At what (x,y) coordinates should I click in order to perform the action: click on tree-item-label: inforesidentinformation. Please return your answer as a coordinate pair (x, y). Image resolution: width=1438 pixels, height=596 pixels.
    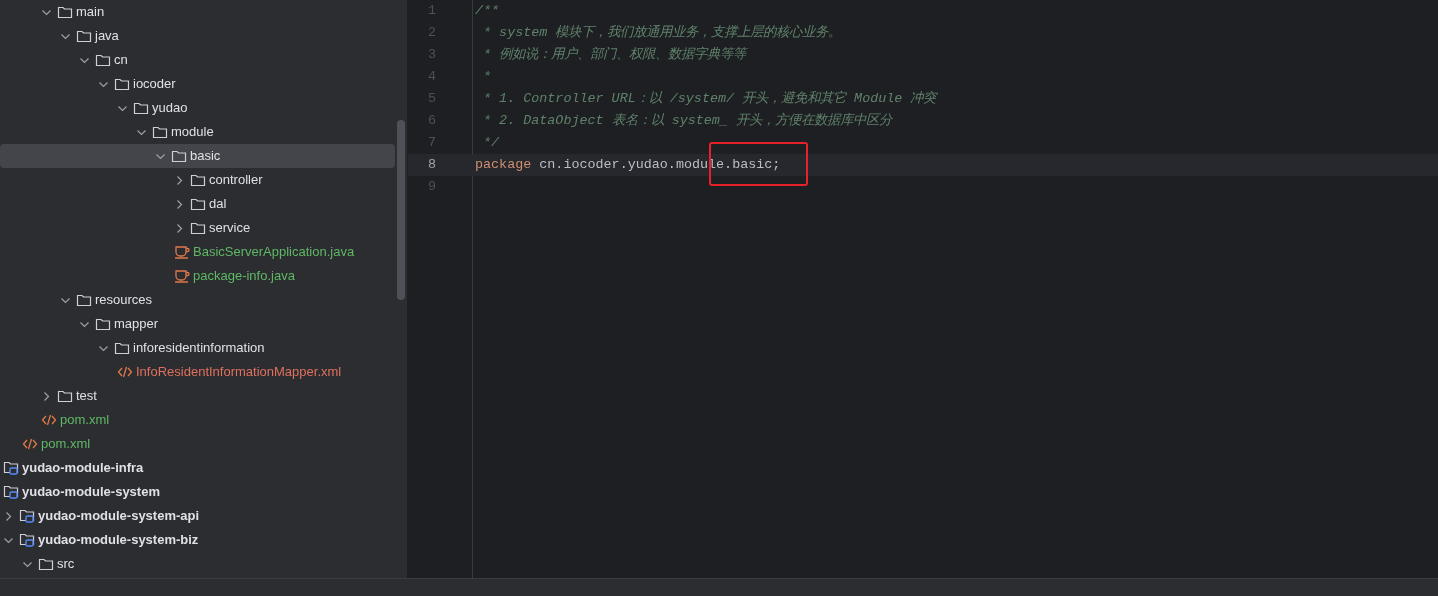
    Looking at the image, I should click on (199, 348).